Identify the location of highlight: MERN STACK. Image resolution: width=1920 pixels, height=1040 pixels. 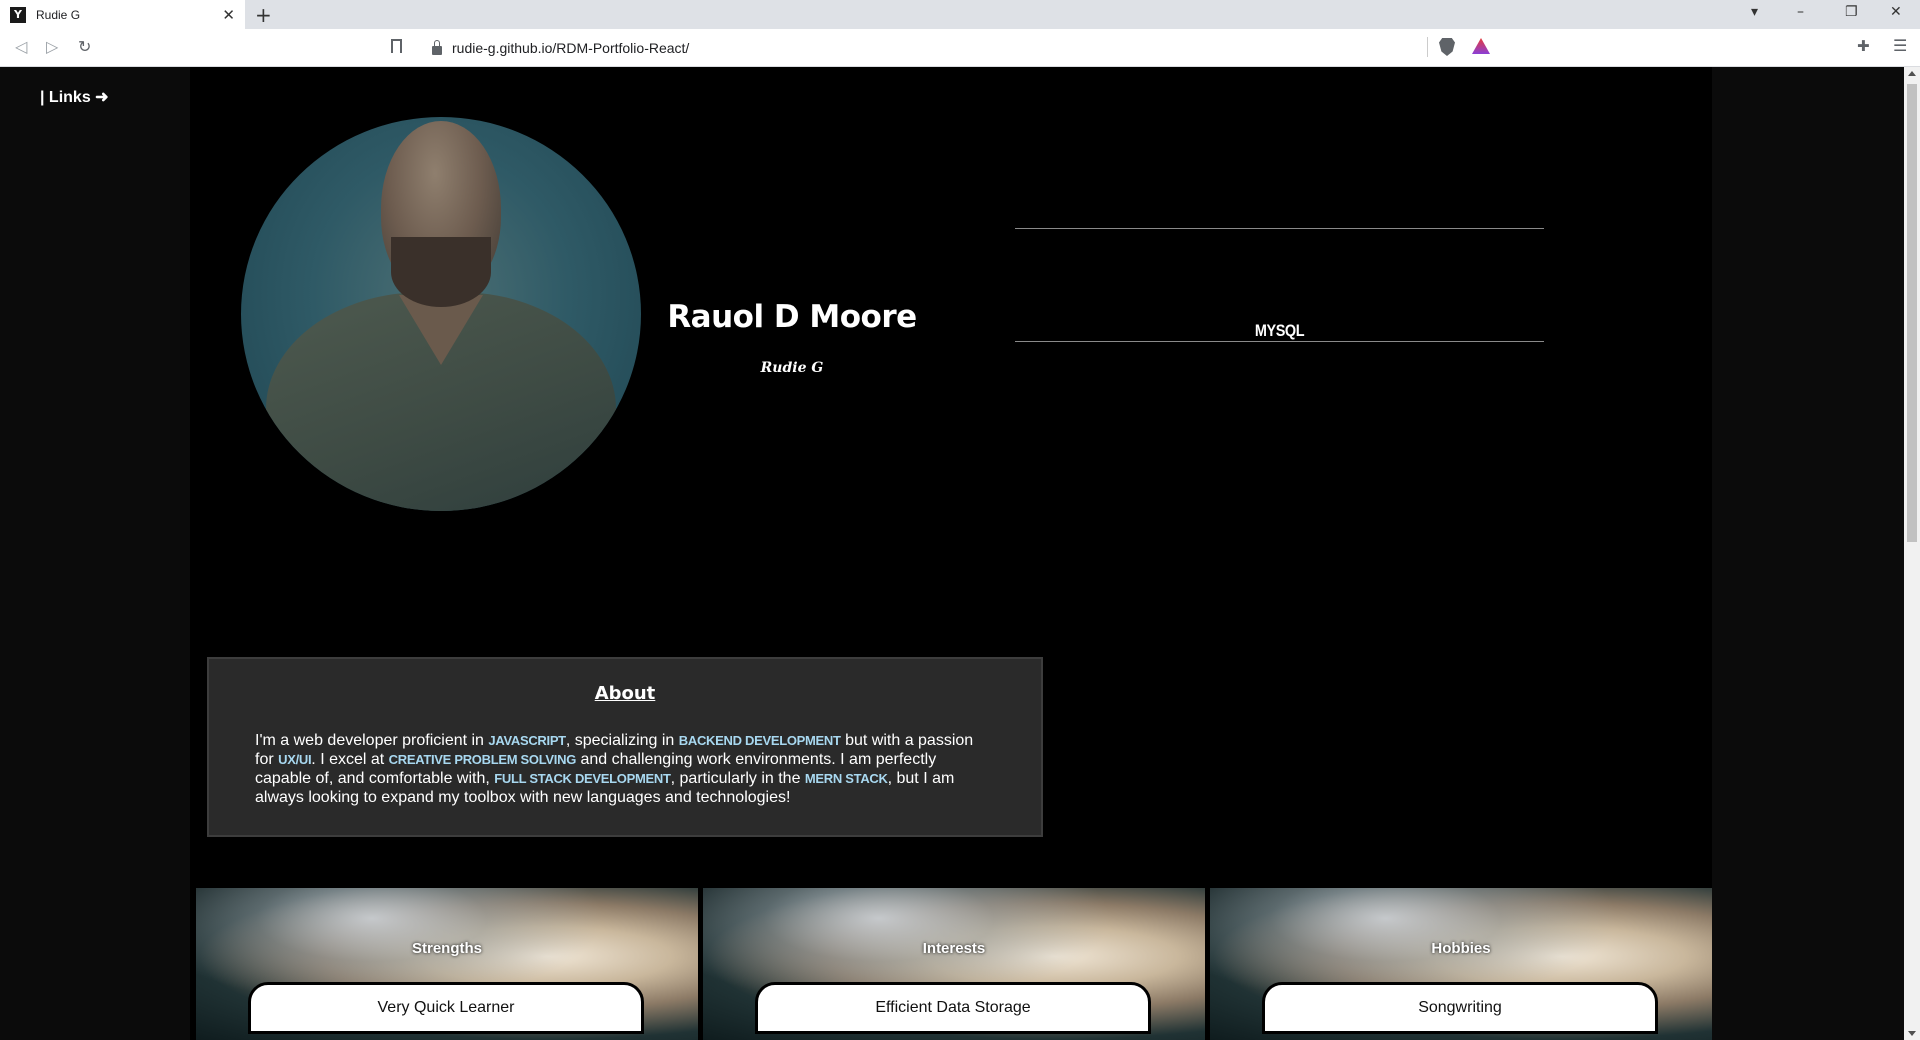
(846, 778).